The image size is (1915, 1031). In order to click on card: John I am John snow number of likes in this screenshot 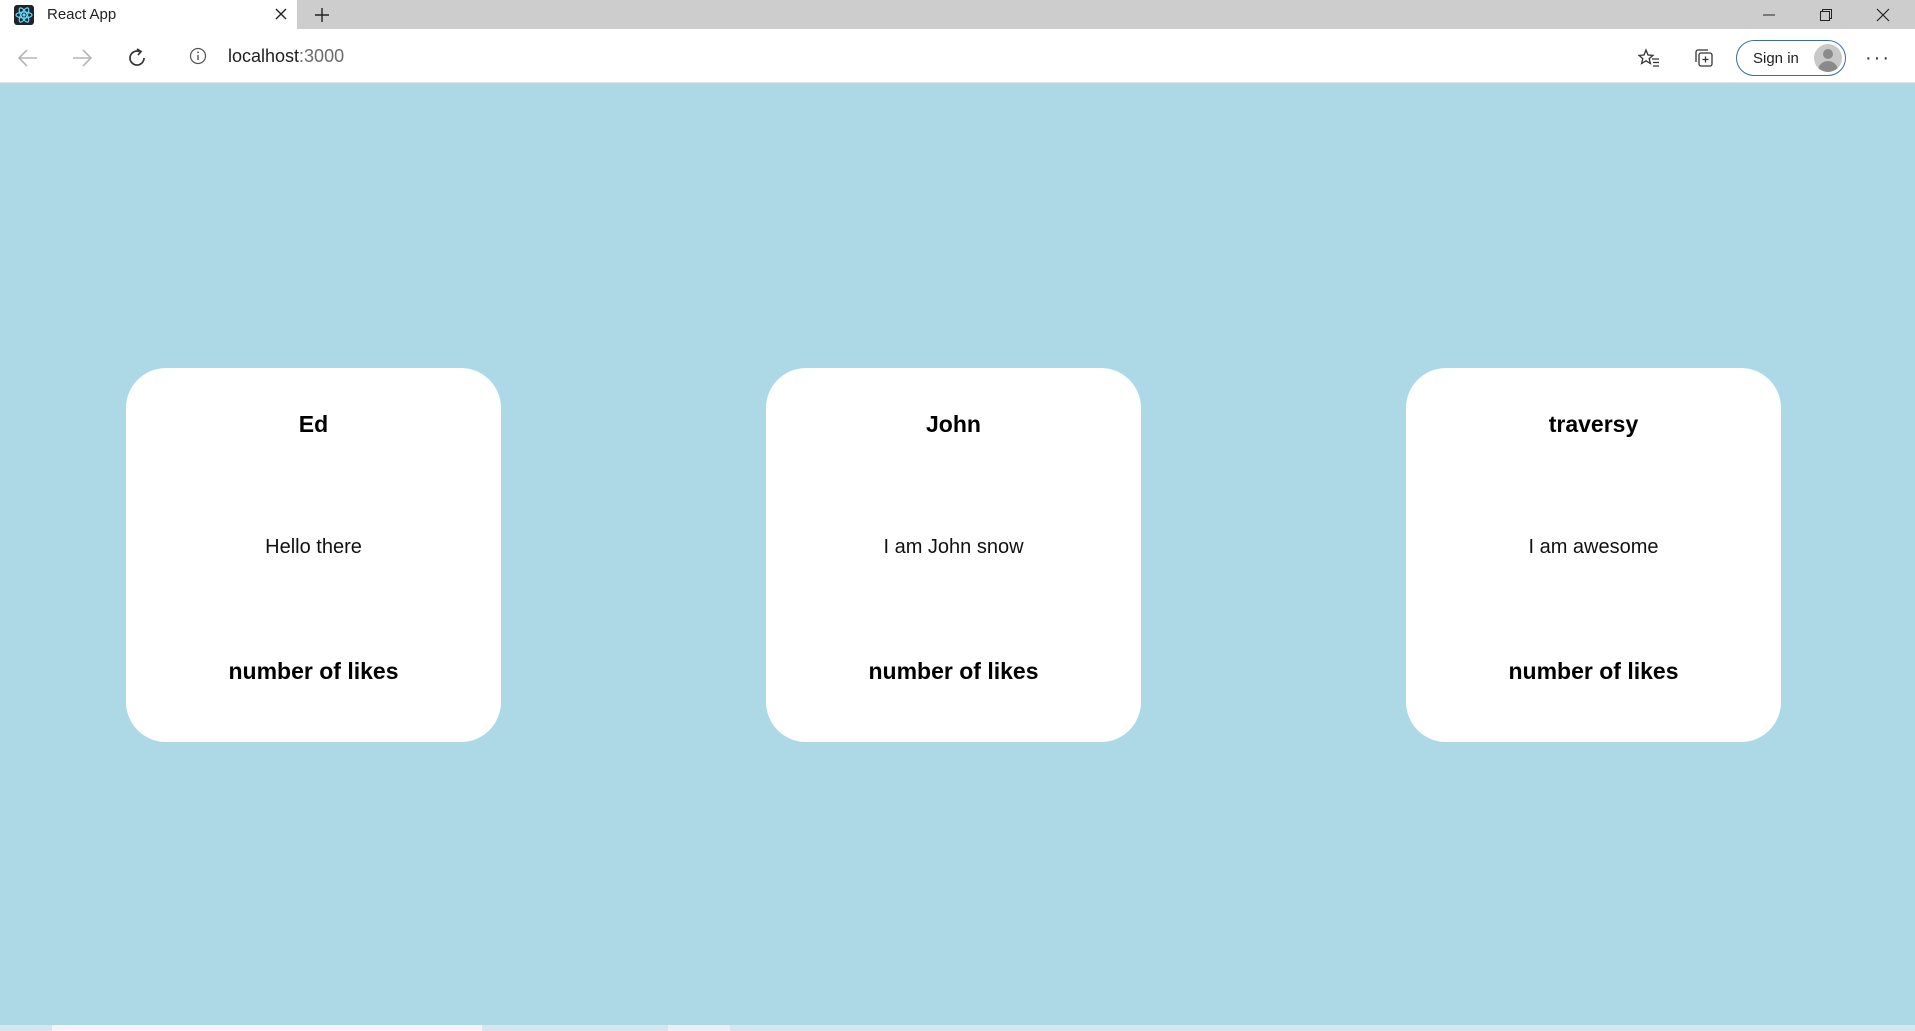, I will do `click(953, 555)`.